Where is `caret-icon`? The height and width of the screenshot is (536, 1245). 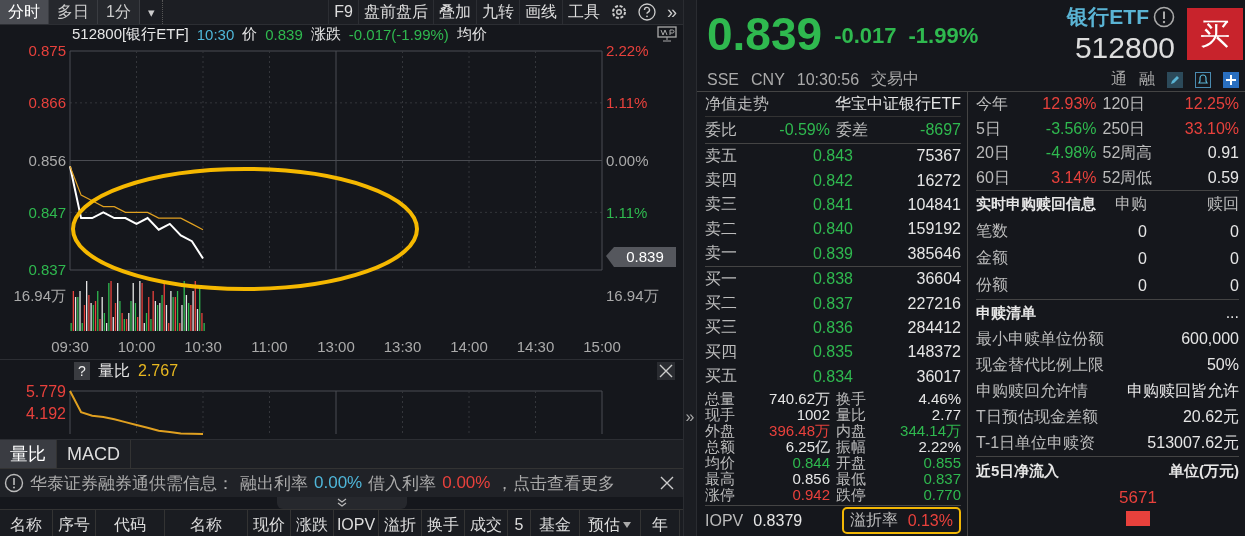 caret-icon is located at coordinates (627, 525).